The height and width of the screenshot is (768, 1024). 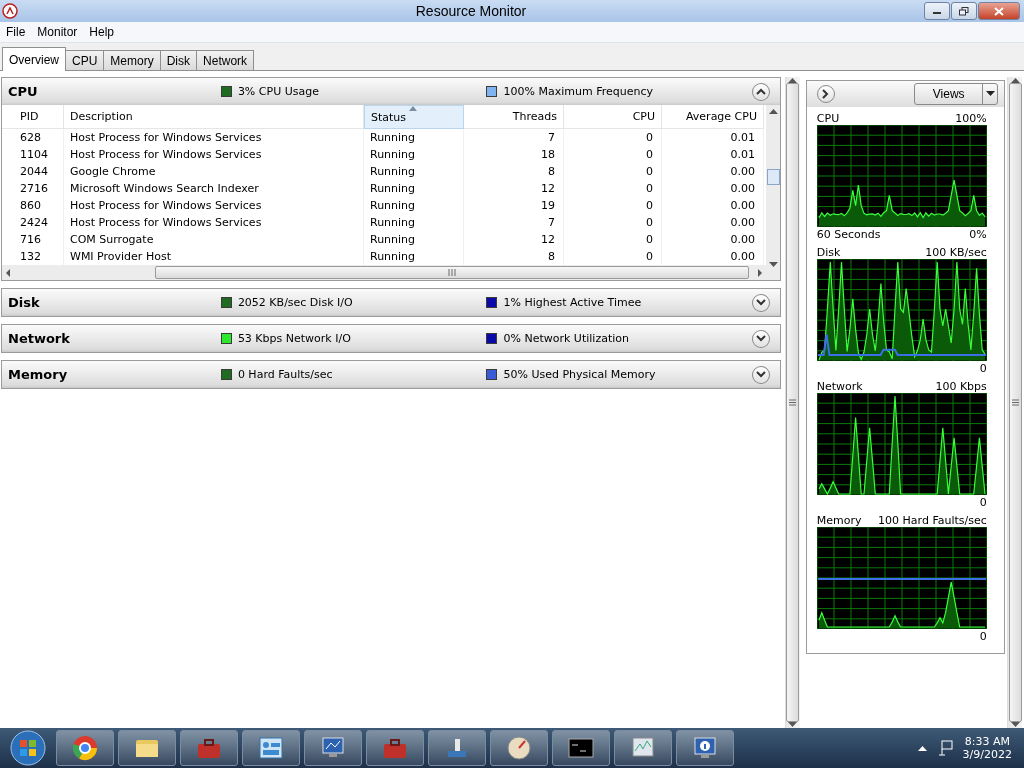 I want to click on terminal-icon, so click(x=581, y=748).